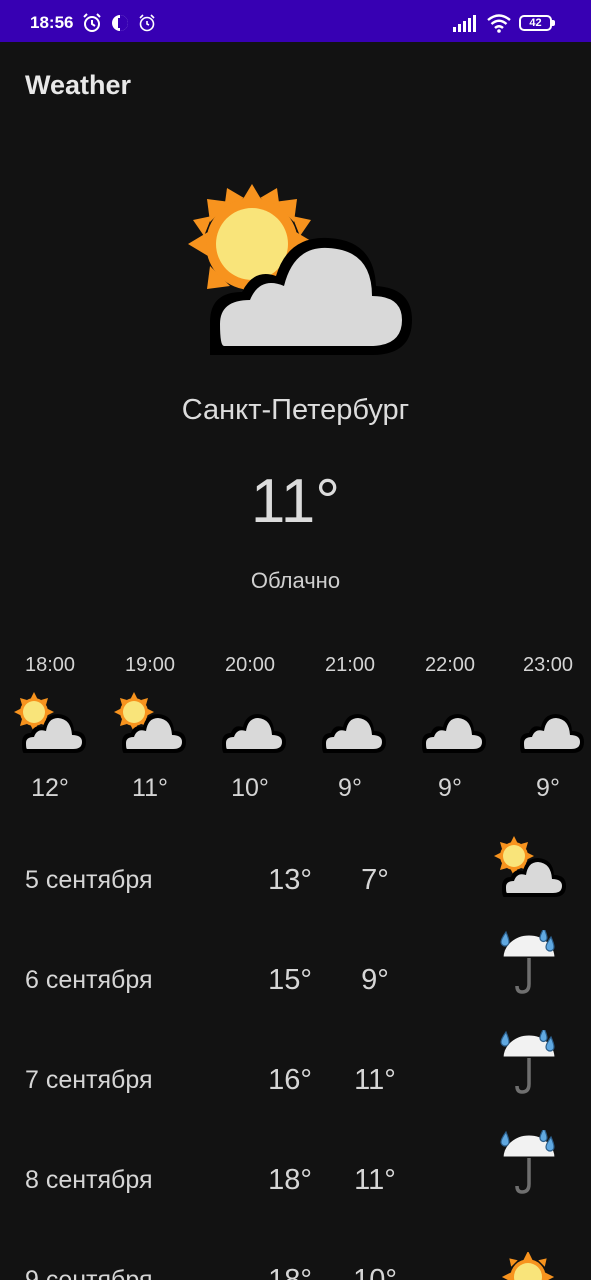  I want to click on current-weather-icon, so click(300, 269).